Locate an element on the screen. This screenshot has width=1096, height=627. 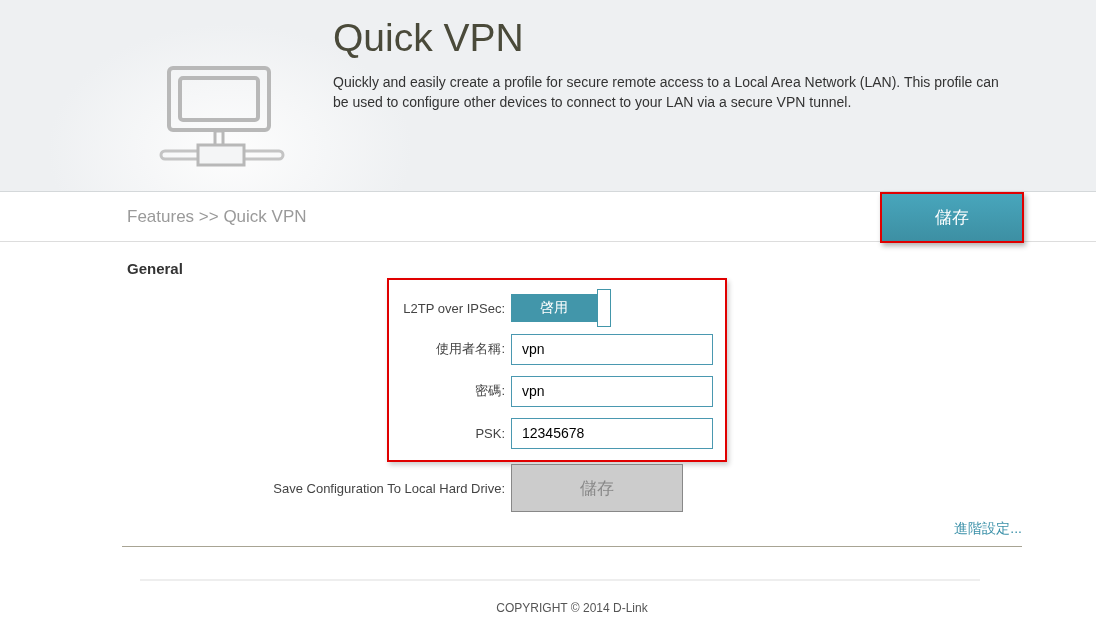
computer-network-icon is located at coordinates (222, 117).